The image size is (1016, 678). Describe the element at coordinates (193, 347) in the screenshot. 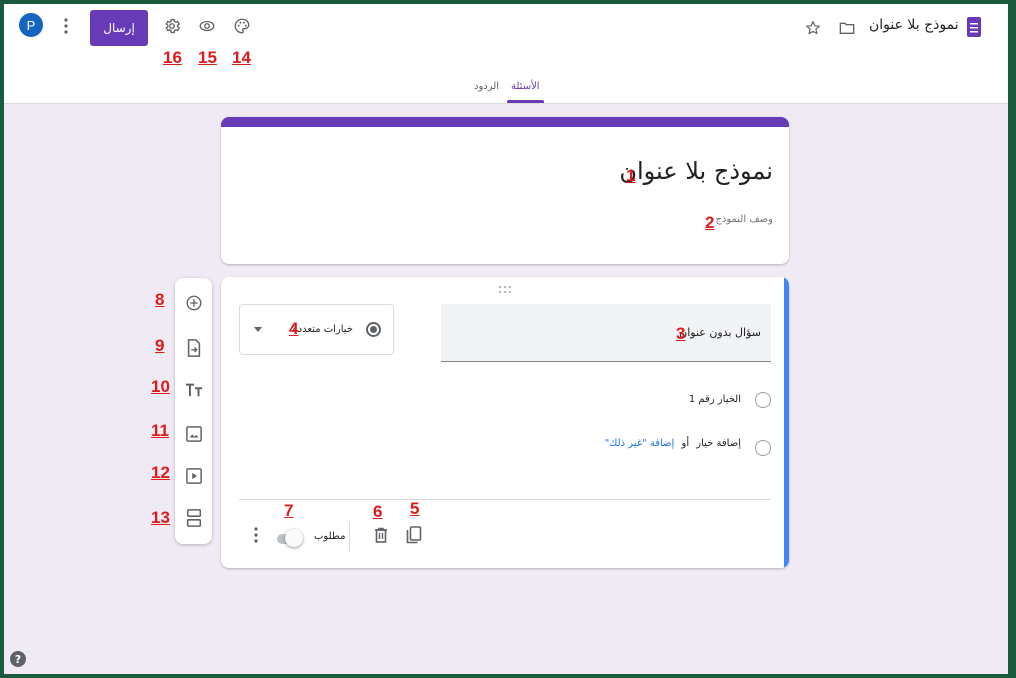

I see `import-icon` at that location.